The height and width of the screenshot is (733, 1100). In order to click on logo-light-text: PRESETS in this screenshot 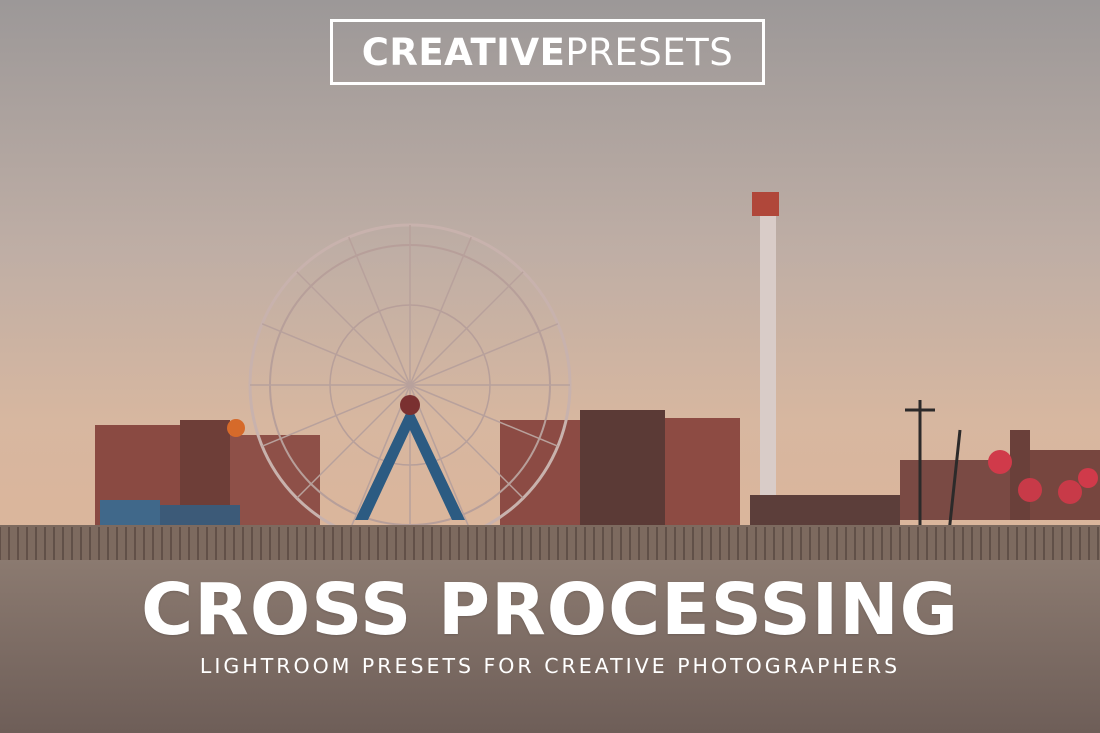, I will do `click(649, 52)`.